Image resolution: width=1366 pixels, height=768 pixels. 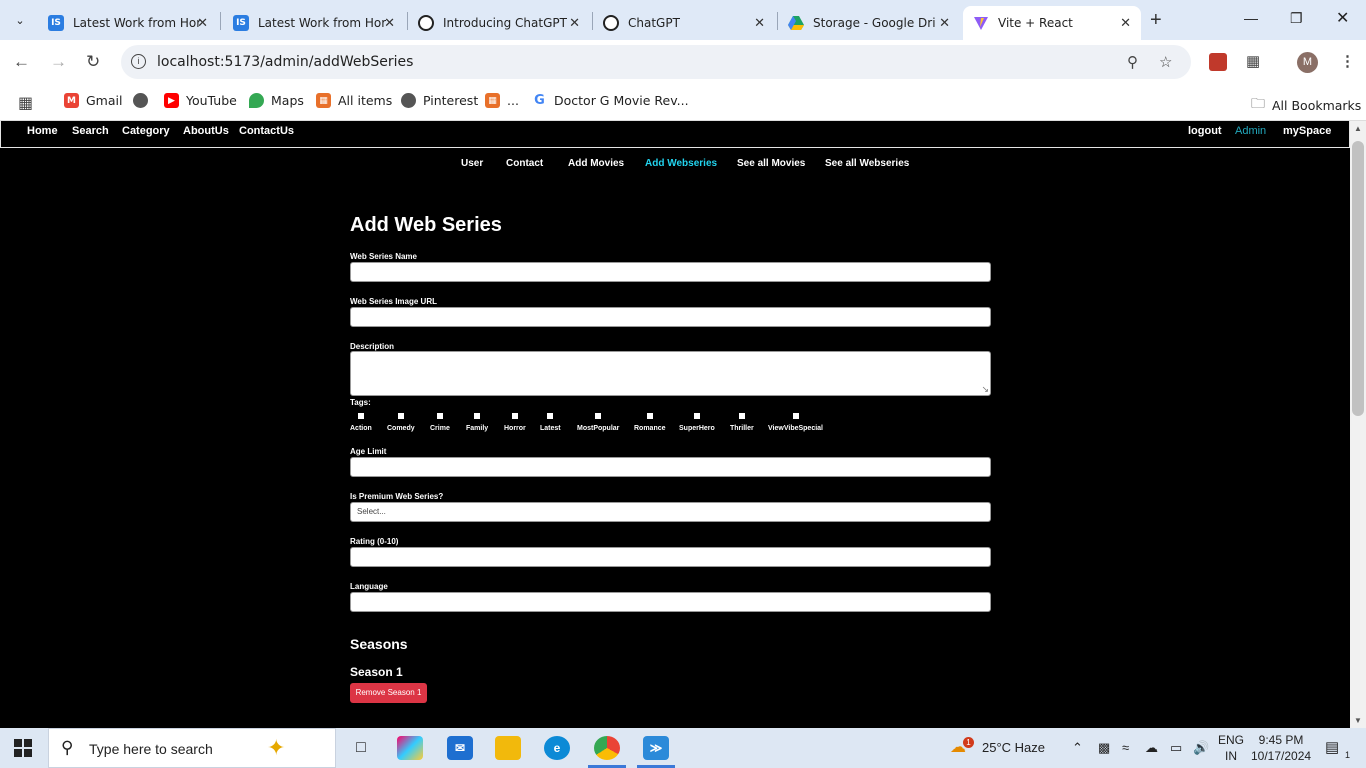 What do you see at coordinates (607, 748) in the screenshot?
I see `chrome-icon` at bounding box center [607, 748].